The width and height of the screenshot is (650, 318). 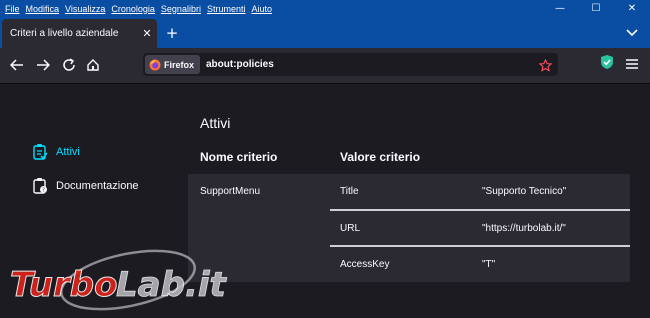 What do you see at coordinates (155, 64) in the screenshot?
I see `firefox-logo-icon` at bounding box center [155, 64].